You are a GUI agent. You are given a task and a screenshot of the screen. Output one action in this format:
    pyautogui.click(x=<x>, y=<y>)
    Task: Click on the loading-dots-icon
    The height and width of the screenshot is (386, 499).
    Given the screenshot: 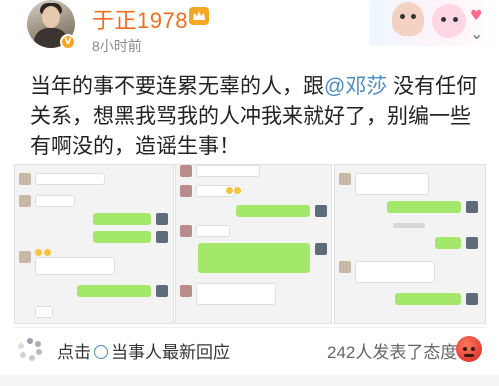 What is the action you would take?
    pyautogui.click(x=30, y=350)
    